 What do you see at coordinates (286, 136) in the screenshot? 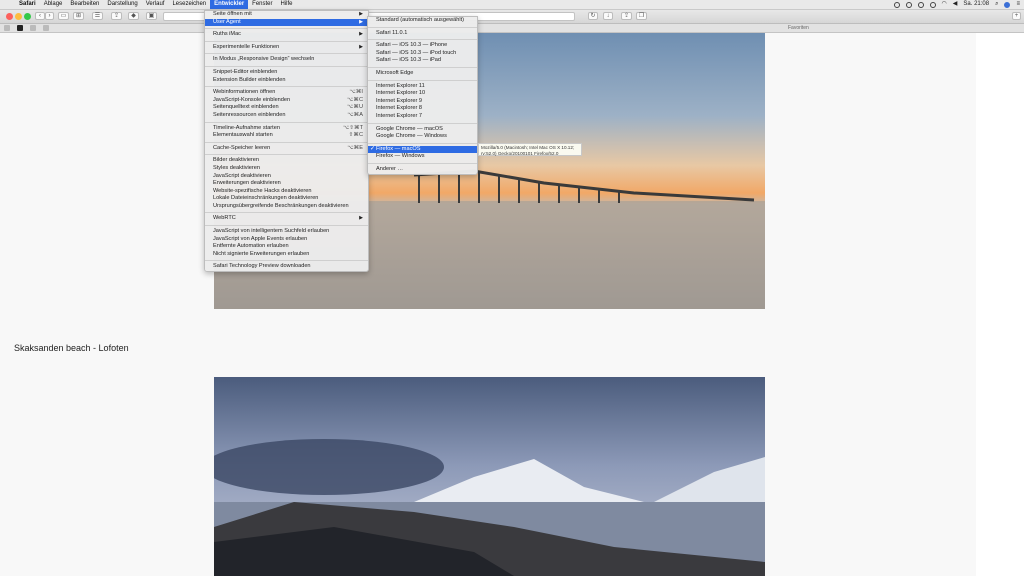
I see `menu-item: Elementauswahl starten ⇧⌘C` at bounding box center [286, 136].